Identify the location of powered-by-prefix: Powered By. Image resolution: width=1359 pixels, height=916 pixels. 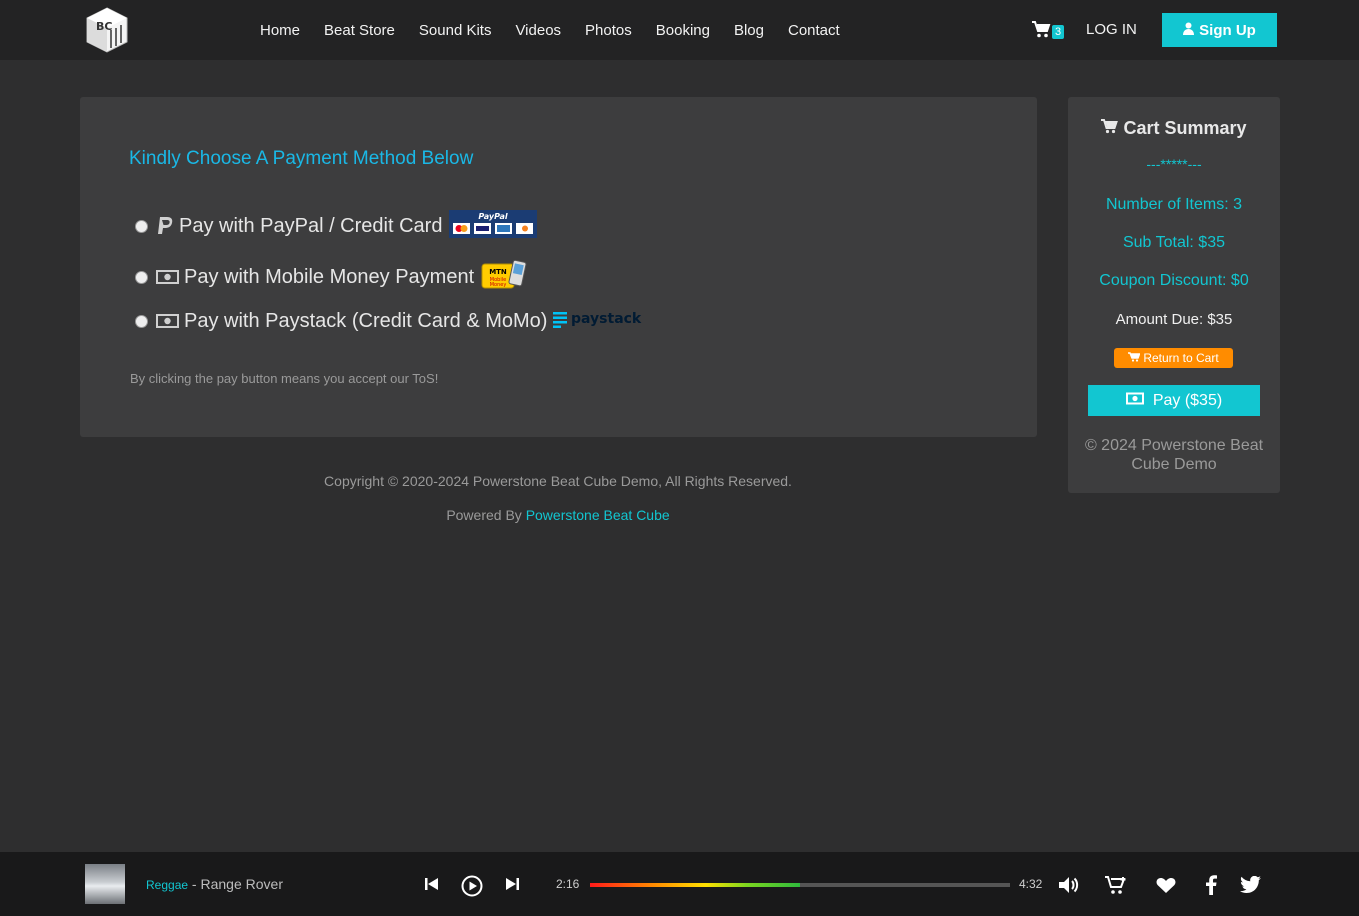
(486, 515).